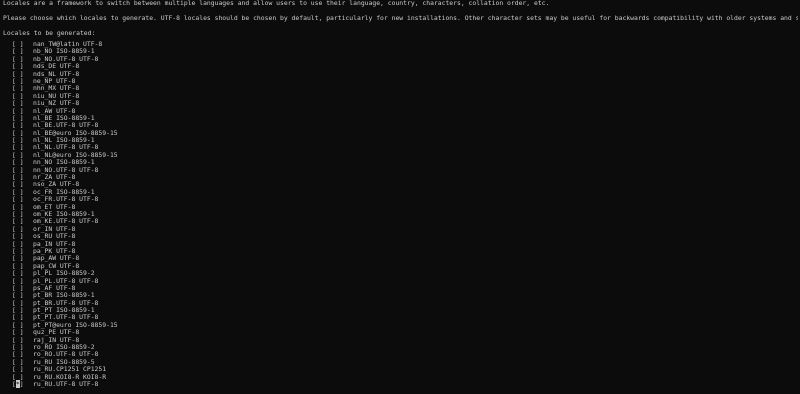  I want to click on locales-heading: Locales to be generated:, so click(49, 32).